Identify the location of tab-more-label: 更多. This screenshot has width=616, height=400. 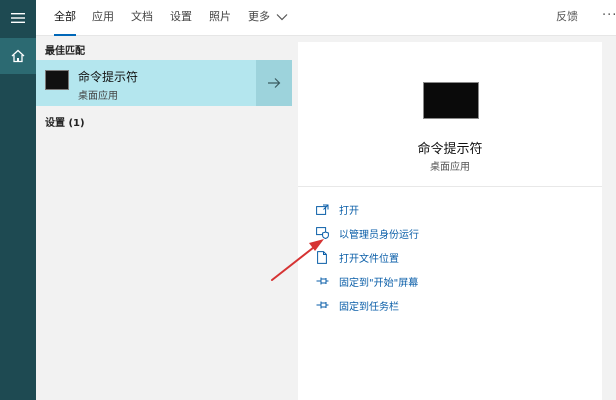
(259, 16).